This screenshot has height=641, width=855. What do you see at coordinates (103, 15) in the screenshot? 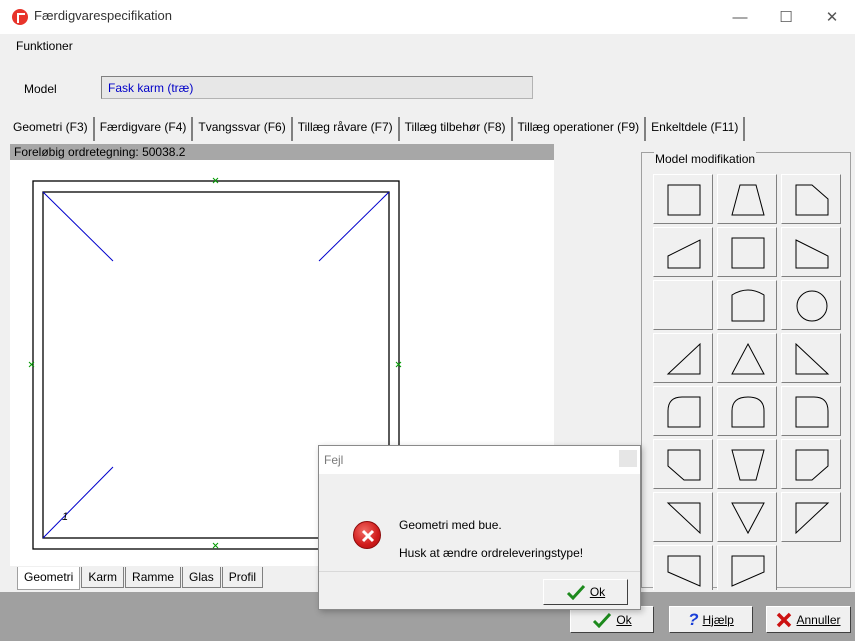
I see `window-title: Færdigvarespecifikation` at bounding box center [103, 15].